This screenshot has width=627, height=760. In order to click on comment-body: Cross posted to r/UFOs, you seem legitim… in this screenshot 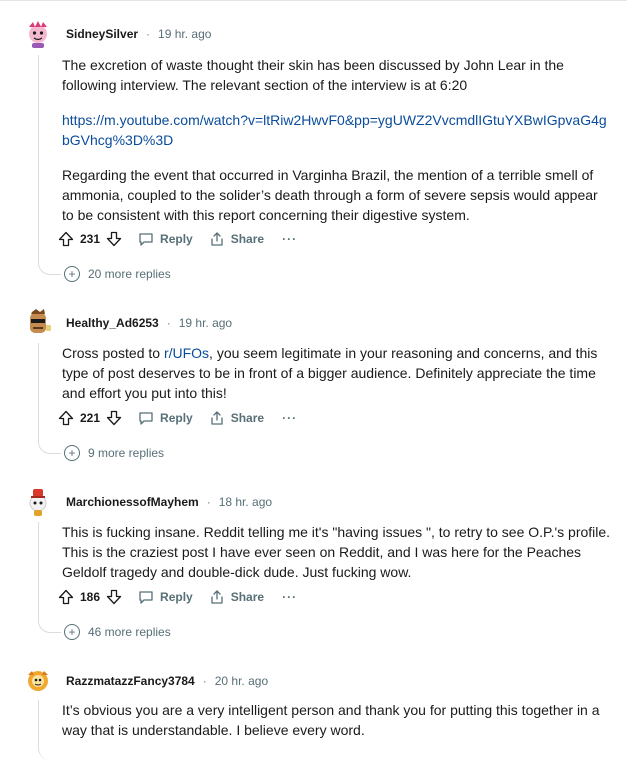, I will do `click(337, 373)`.